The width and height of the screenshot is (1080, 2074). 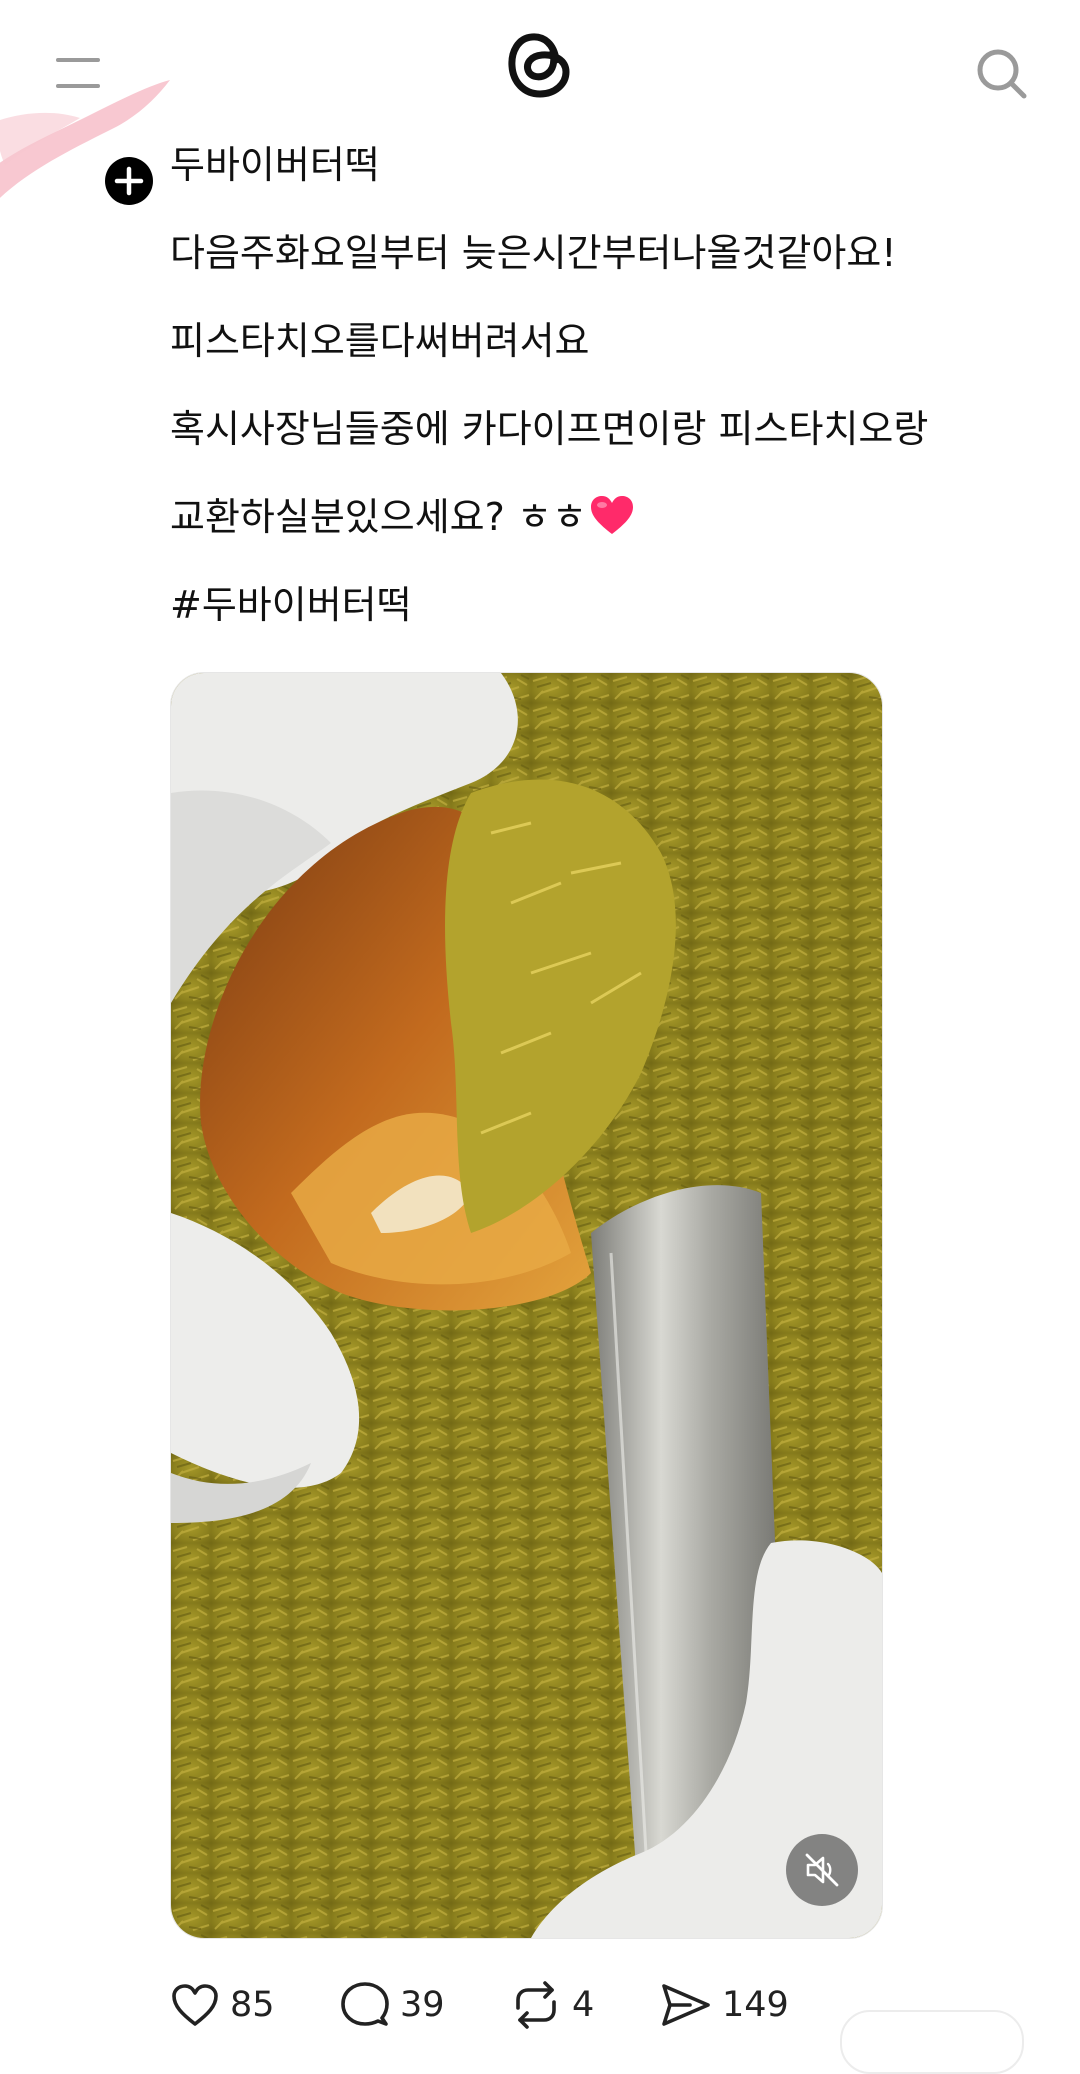 I want to click on comment-count: 39, so click(x=422, y=2005).